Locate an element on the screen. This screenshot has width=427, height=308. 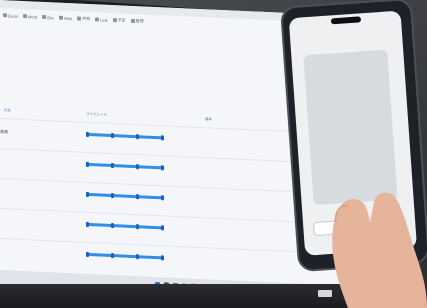
star-icon is located at coordinates (79, 18).